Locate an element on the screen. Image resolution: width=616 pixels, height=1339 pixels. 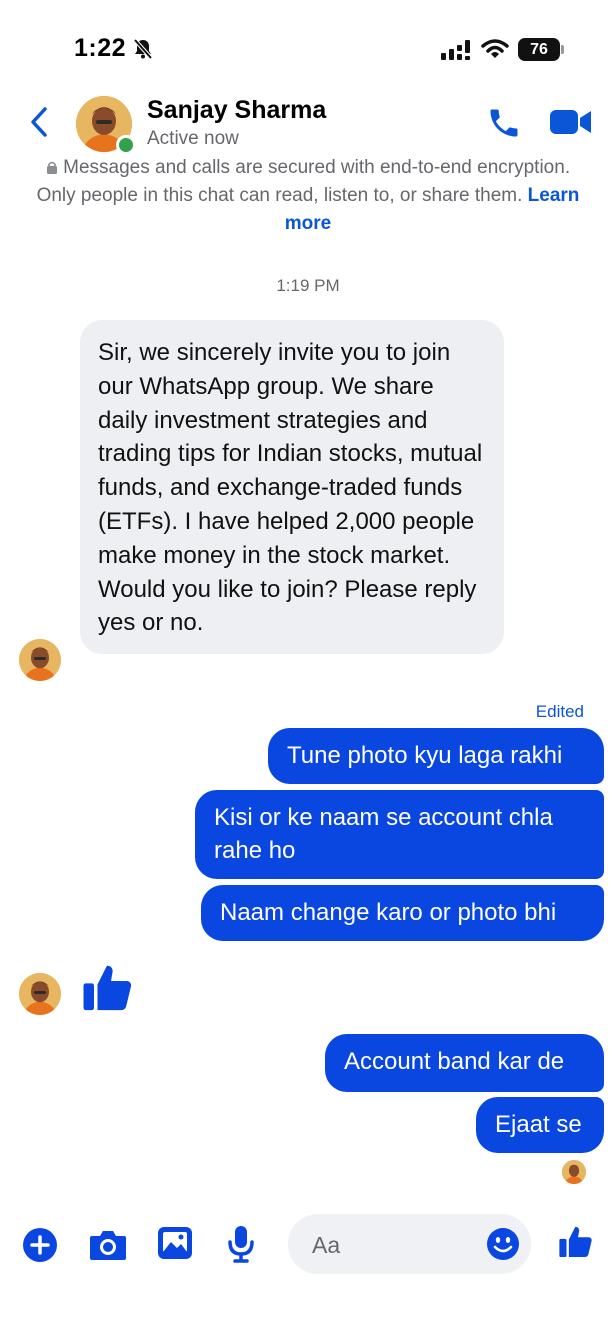
edited-label: Edited is located at coordinates (560, 712).